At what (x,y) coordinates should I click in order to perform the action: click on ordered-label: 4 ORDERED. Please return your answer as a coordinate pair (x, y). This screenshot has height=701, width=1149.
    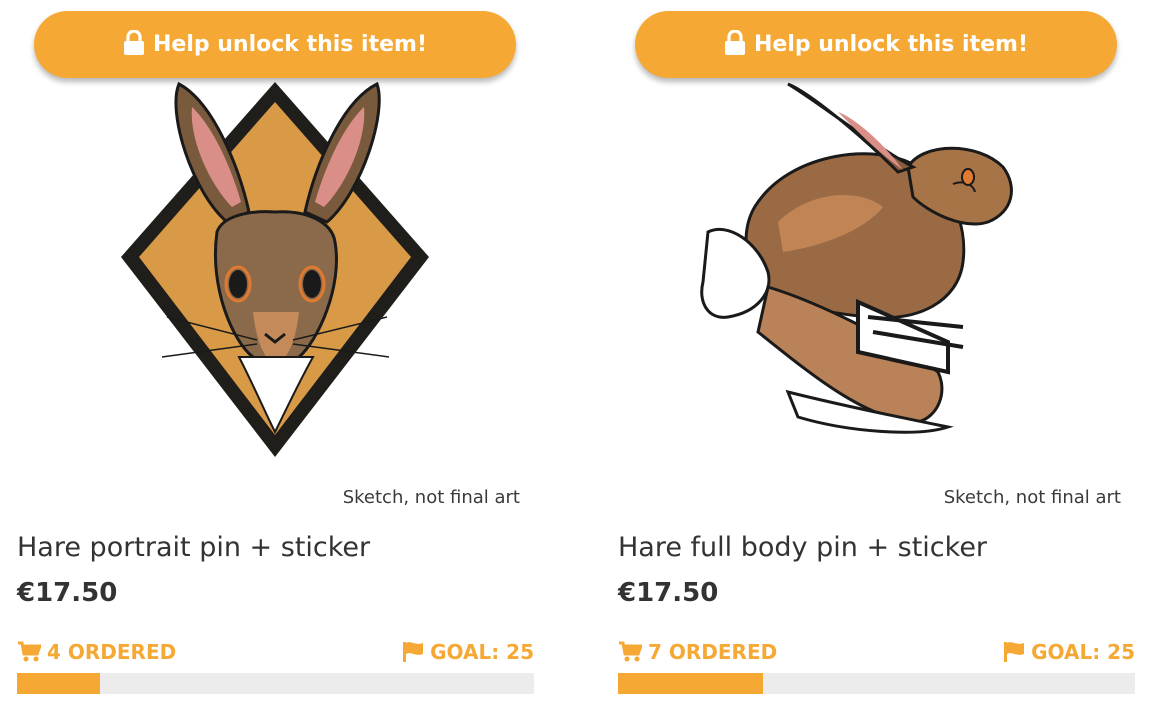
    Looking at the image, I should click on (112, 652).